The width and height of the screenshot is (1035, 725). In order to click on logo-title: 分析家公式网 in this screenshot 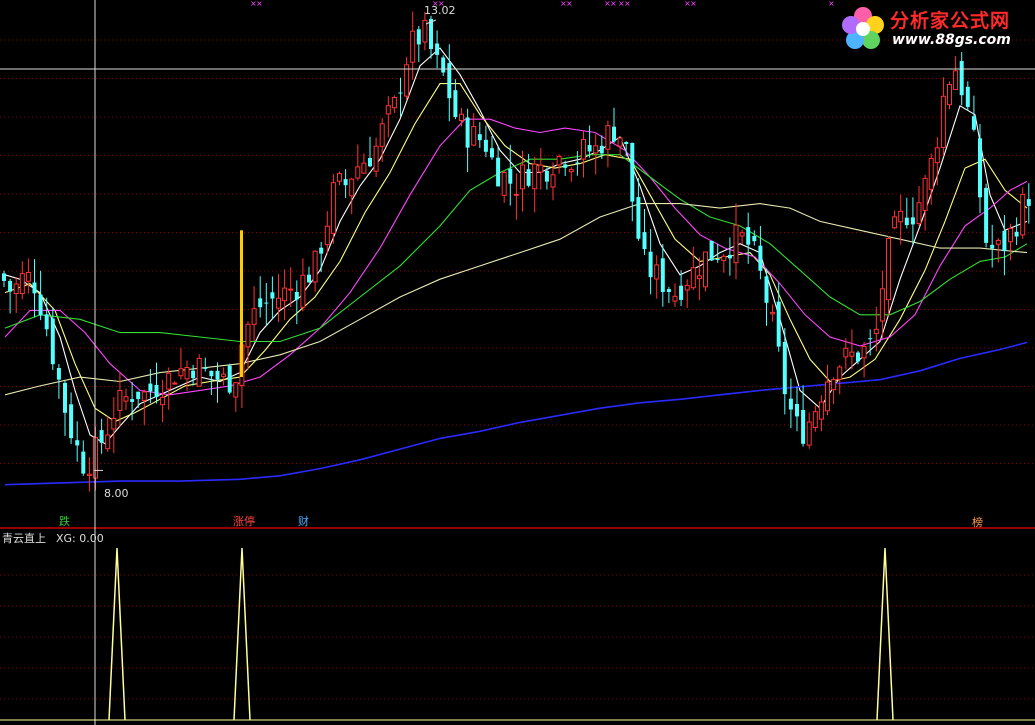, I will do `click(950, 21)`.